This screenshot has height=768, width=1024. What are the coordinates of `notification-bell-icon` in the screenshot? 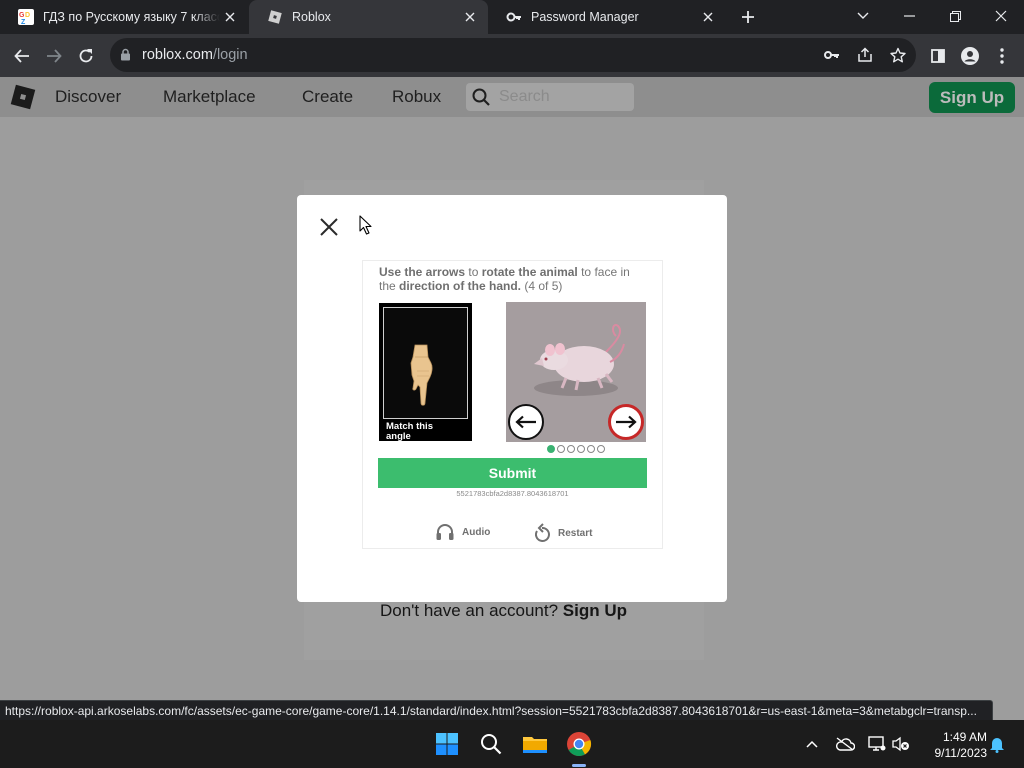 It's located at (997, 744).